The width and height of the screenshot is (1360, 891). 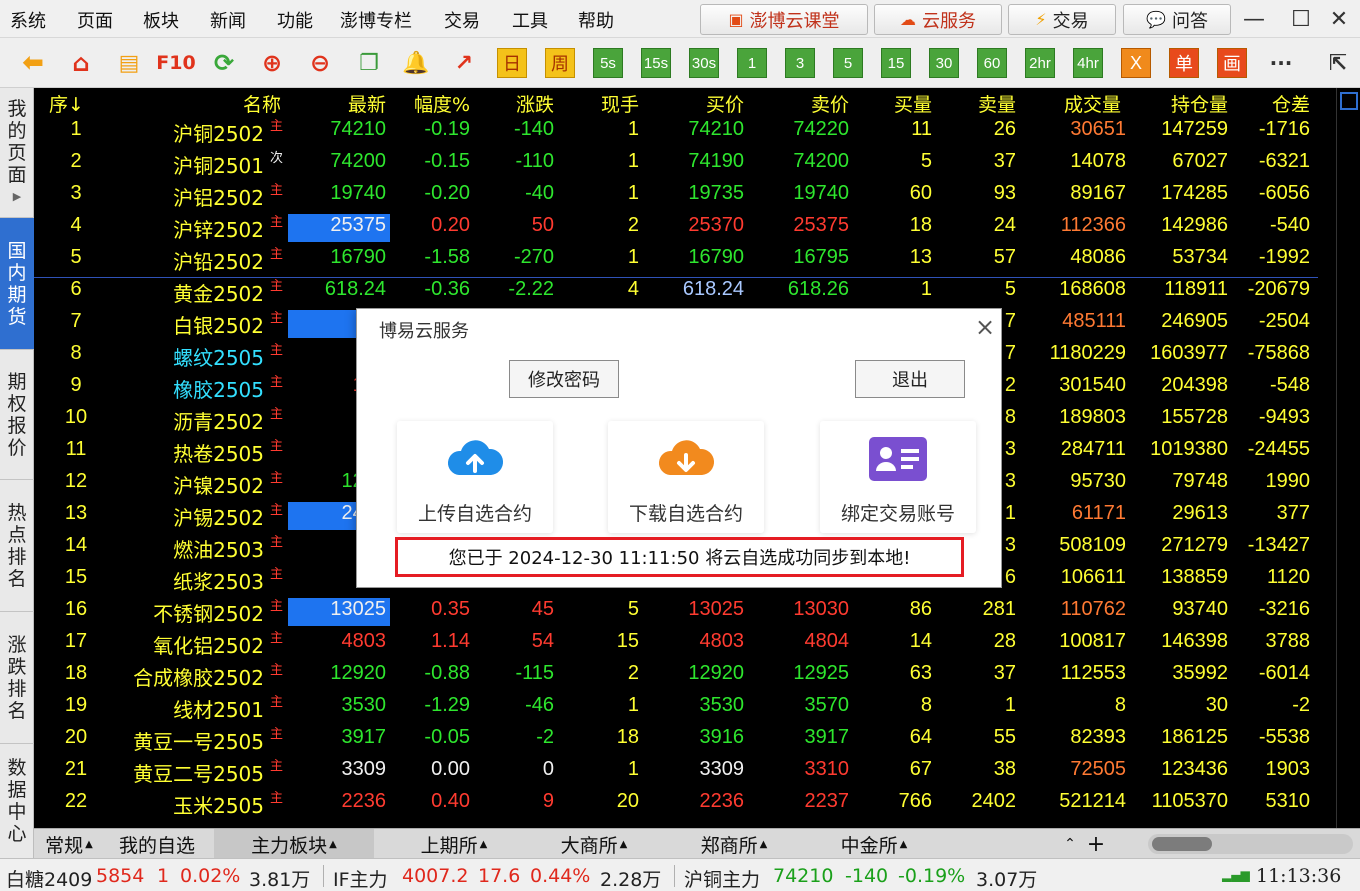 I want to click on close-icon: ✕, so click(x=1339, y=19).